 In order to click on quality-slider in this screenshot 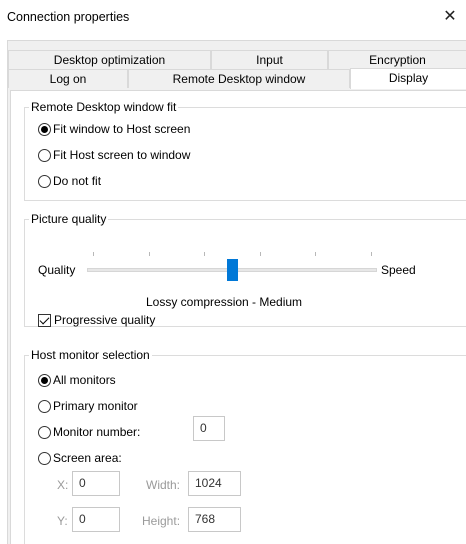, I will do `click(232, 265)`.